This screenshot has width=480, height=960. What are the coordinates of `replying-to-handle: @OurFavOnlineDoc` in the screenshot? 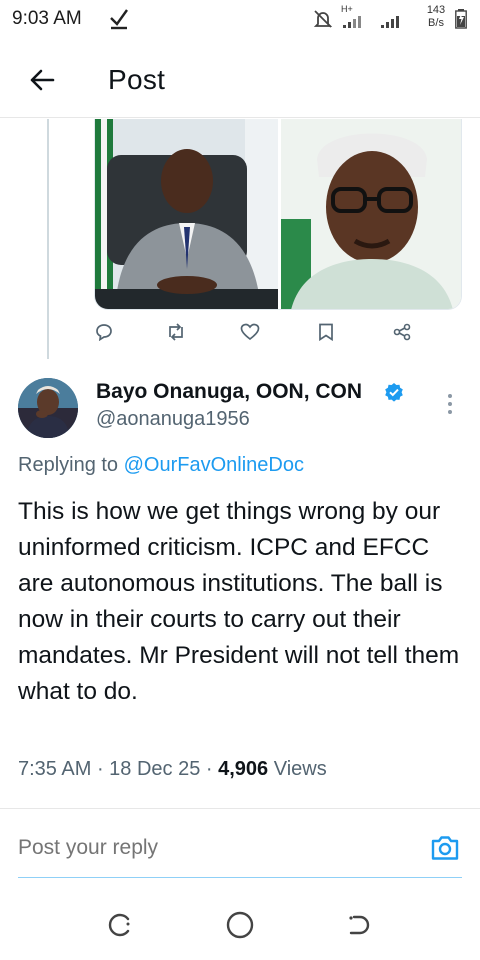 It's located at (214, 465).